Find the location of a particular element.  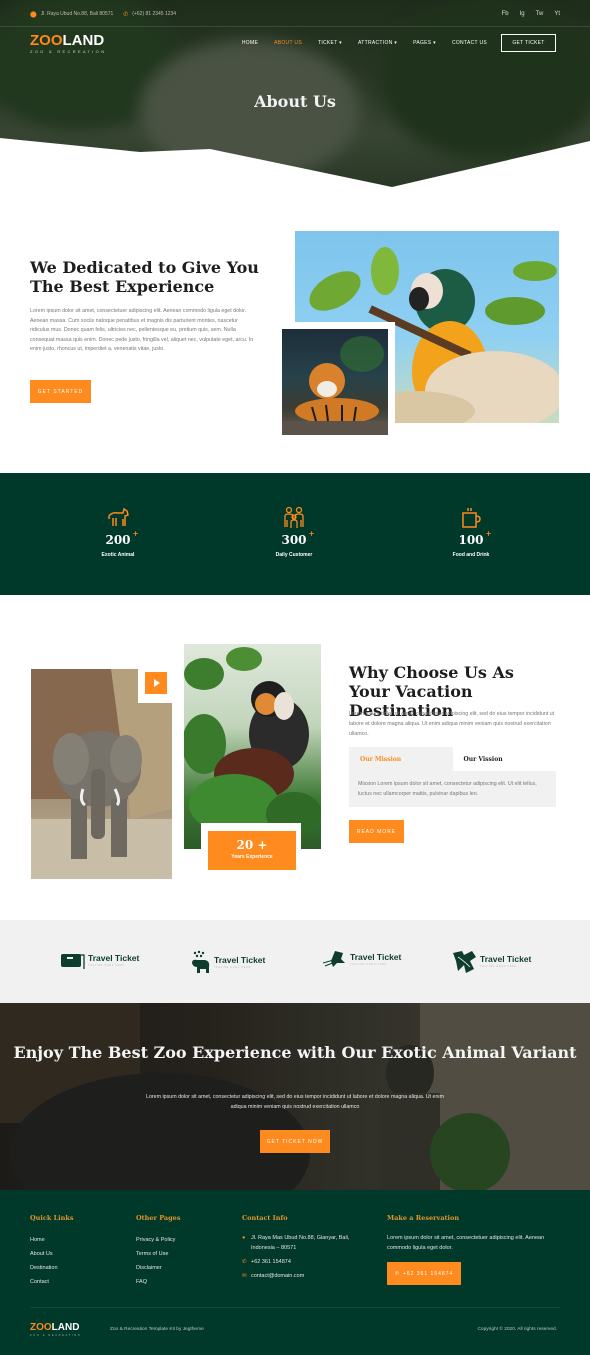

monkey-image is located at coordinates (252, 746).